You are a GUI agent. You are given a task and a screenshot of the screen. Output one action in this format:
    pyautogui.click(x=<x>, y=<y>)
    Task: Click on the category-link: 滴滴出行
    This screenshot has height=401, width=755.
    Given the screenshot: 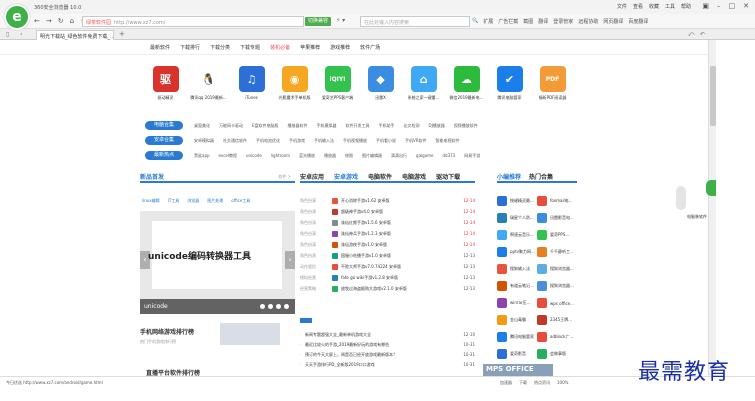 What is the action you would take?
    pyautogui.click(x=399, y=156)
    